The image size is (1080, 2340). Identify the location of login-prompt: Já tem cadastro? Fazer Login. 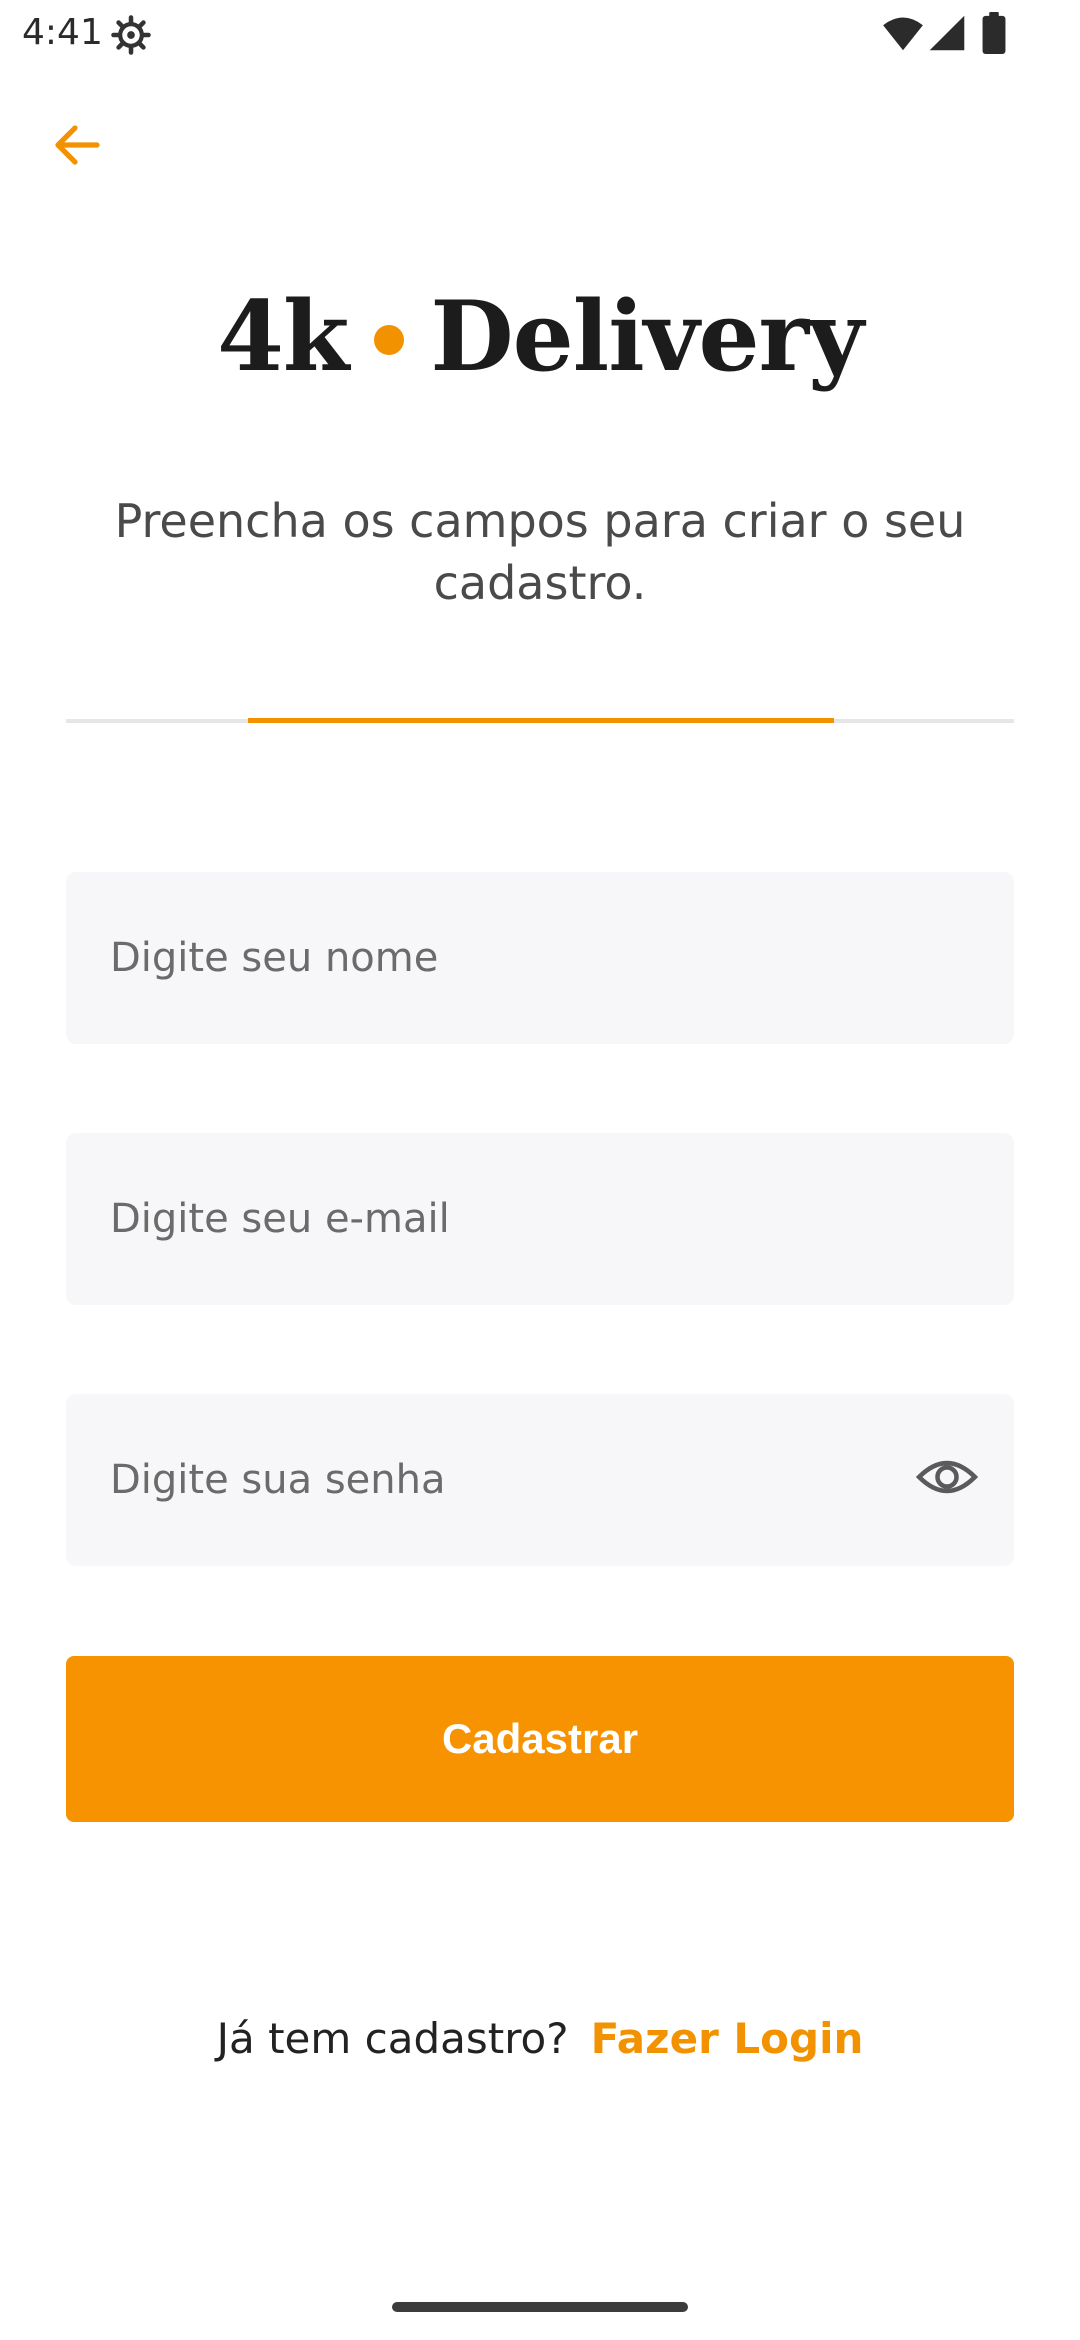
(540, 2039).